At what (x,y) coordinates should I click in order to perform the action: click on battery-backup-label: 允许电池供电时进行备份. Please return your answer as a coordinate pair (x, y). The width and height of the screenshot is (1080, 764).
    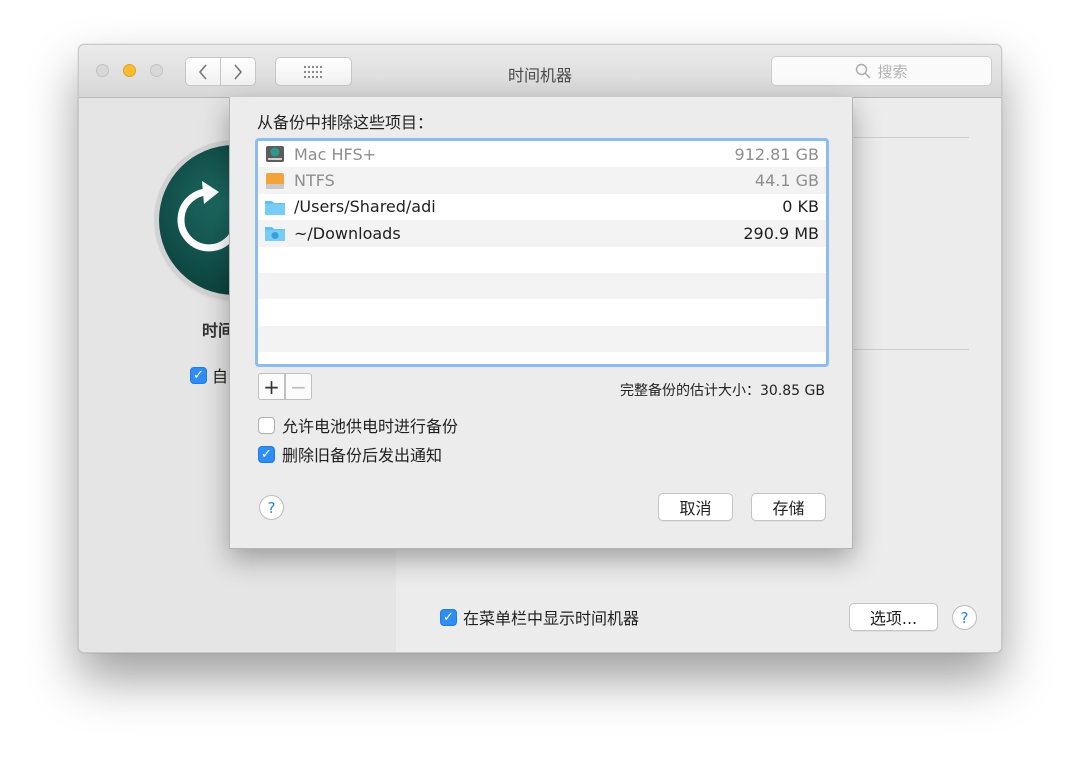
    Looking at the image, I should click on (370, 426).